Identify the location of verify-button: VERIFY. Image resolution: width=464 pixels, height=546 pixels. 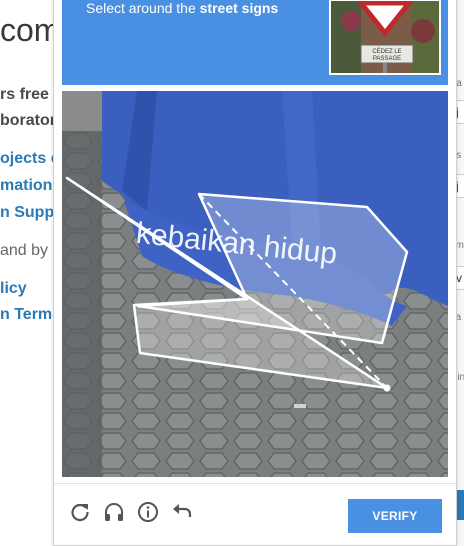
(395, 516).